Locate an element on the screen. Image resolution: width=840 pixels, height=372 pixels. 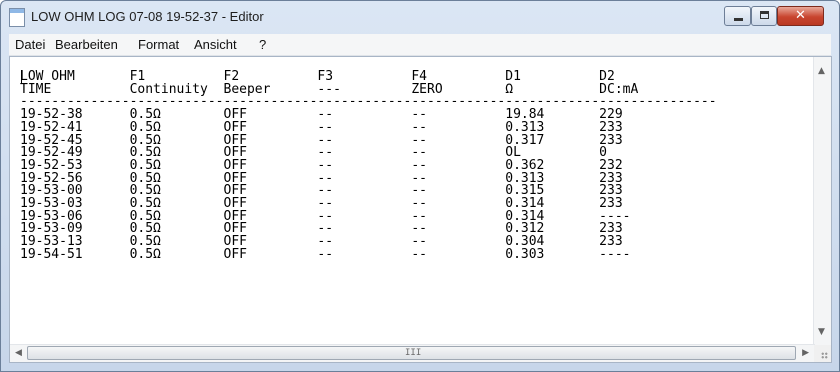
thumb-grip-icon: III is located at coordinates (413, 353).